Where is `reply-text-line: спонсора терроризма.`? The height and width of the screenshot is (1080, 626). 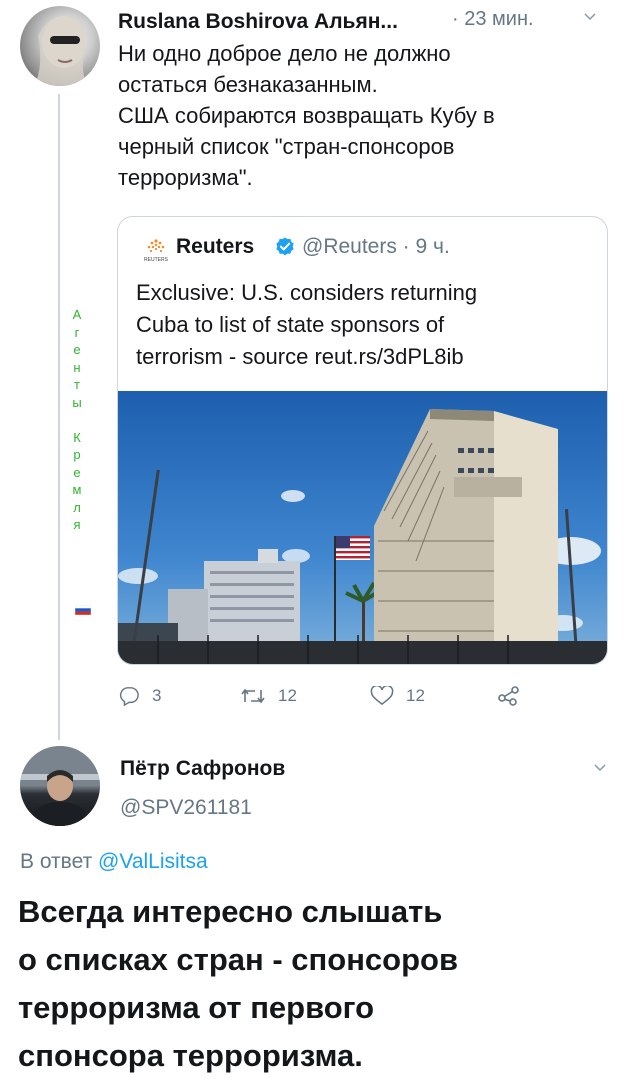 reply-text-line: спонсора терроризма. is located at coordinates (190, 1055).